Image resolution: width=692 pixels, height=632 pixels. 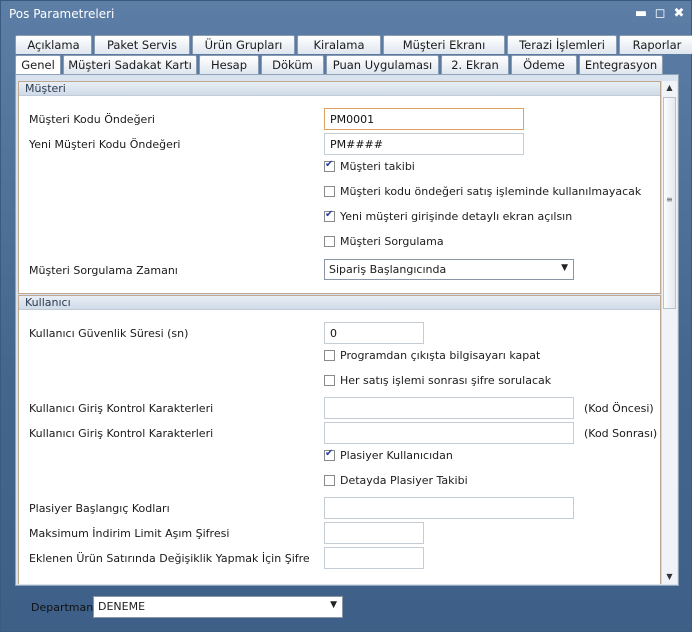 I want to click on tab-odeme: Ödeme, so click(x=544, y=64).